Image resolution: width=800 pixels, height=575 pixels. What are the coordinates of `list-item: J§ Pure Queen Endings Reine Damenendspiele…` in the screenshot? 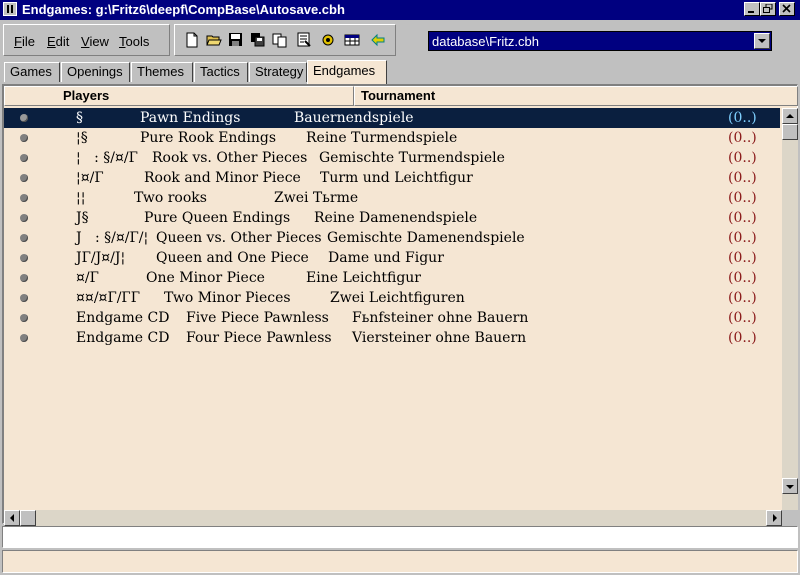 It's located at (392, 218).